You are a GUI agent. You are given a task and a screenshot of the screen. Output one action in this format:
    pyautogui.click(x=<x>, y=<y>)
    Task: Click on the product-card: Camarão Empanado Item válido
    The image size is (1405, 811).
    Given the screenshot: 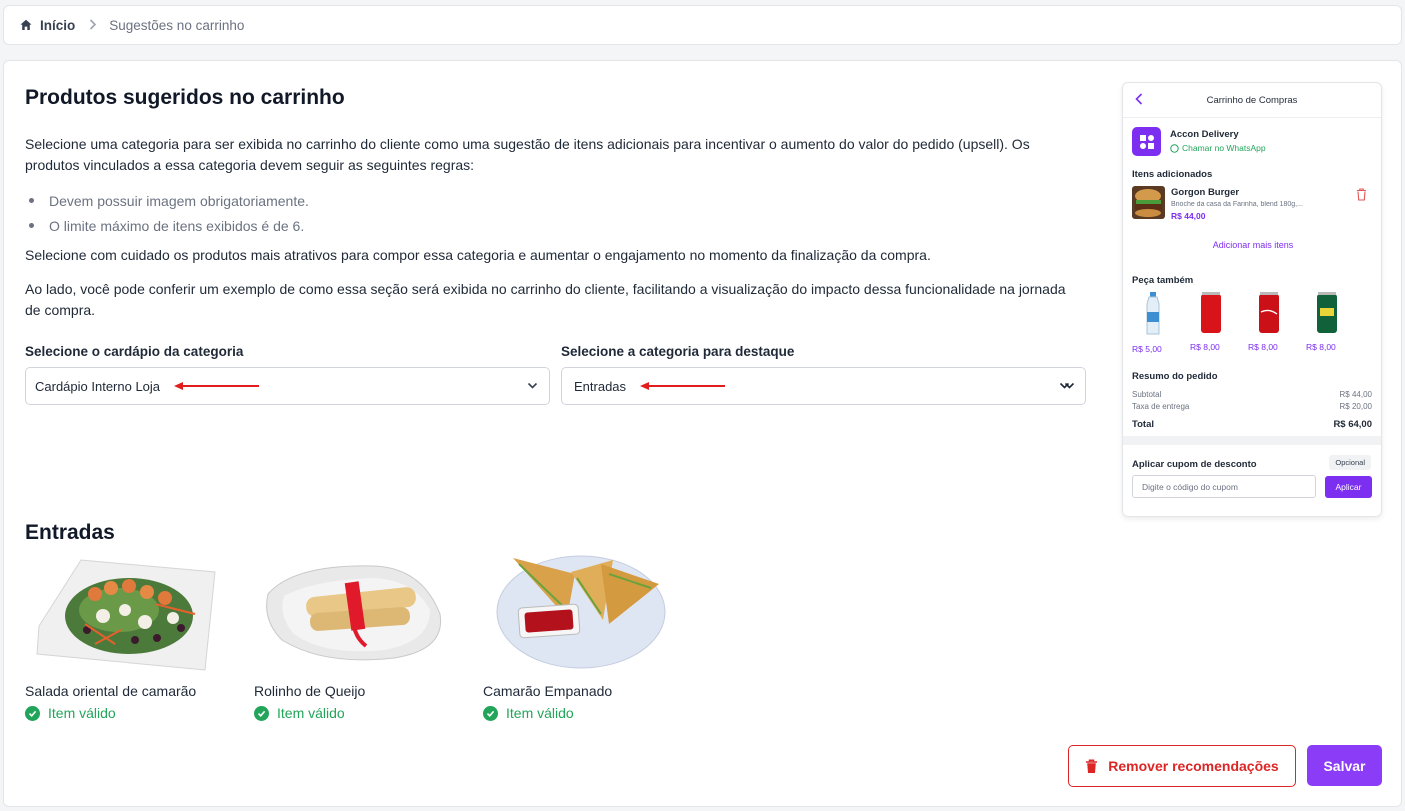 What is the action you would take?
    pyautogui.click(x=580, y=637)
    